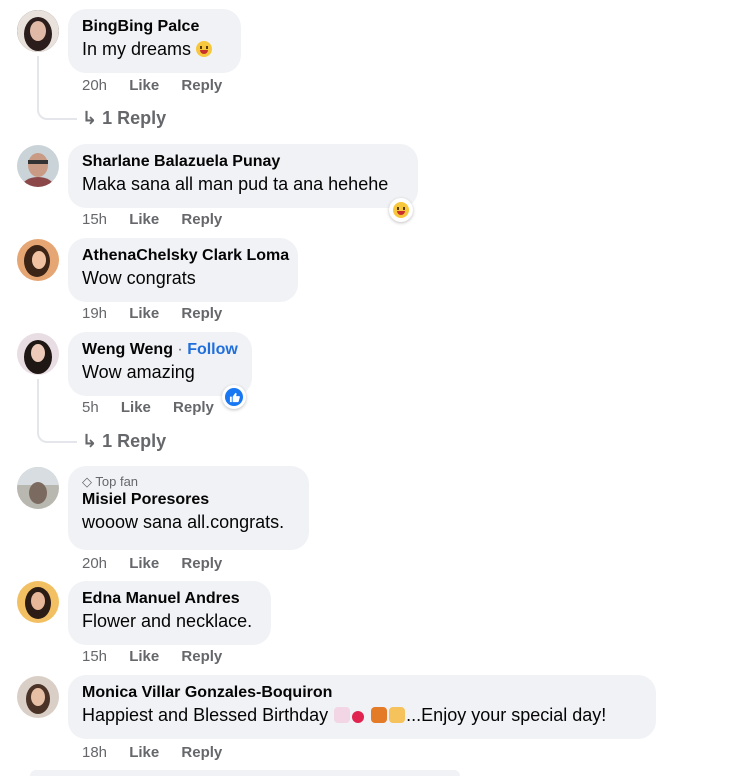 This screenshot has width=750, height=776. Describe the element at coordinates (342, 715) in the screenshot. I see `cake-emoji-icon` at that location.